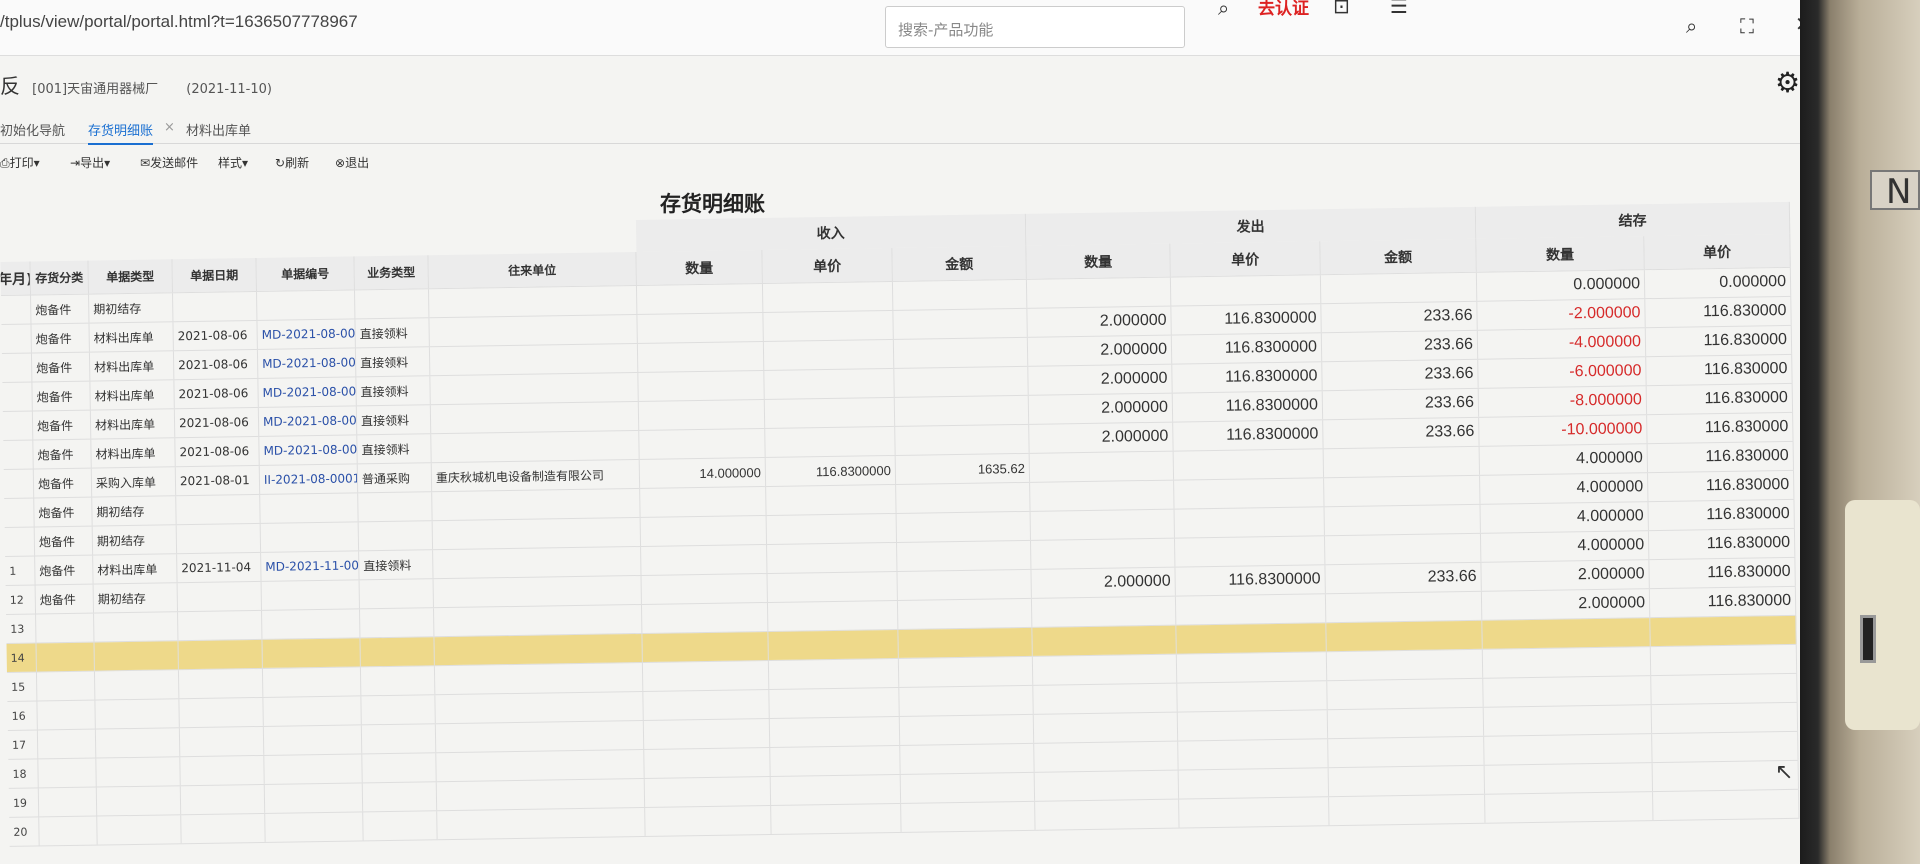 The image size is (1920, 864). I want to click on cell-no: 15, so click(22, 686).